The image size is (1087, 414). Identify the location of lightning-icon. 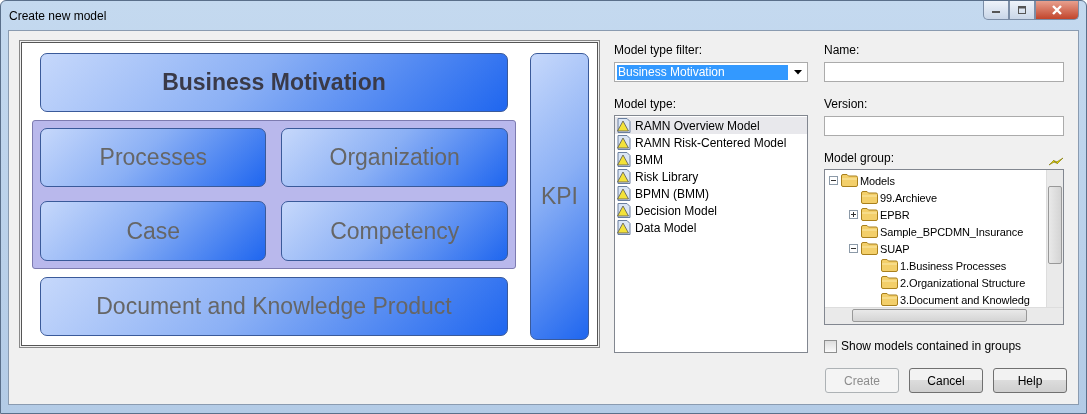
(1056, 161).